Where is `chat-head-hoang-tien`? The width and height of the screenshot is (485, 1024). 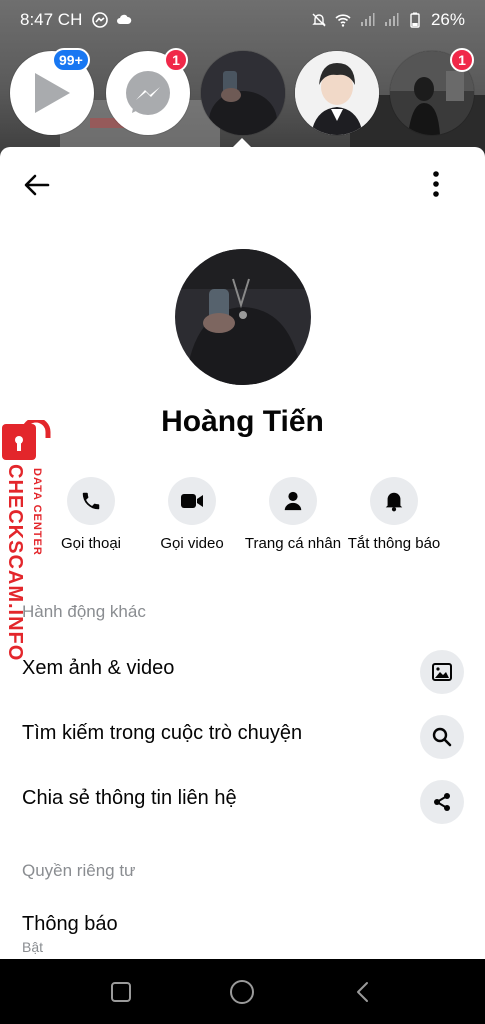 chat-head-hoang-tien is located at coordinates (243, 93).